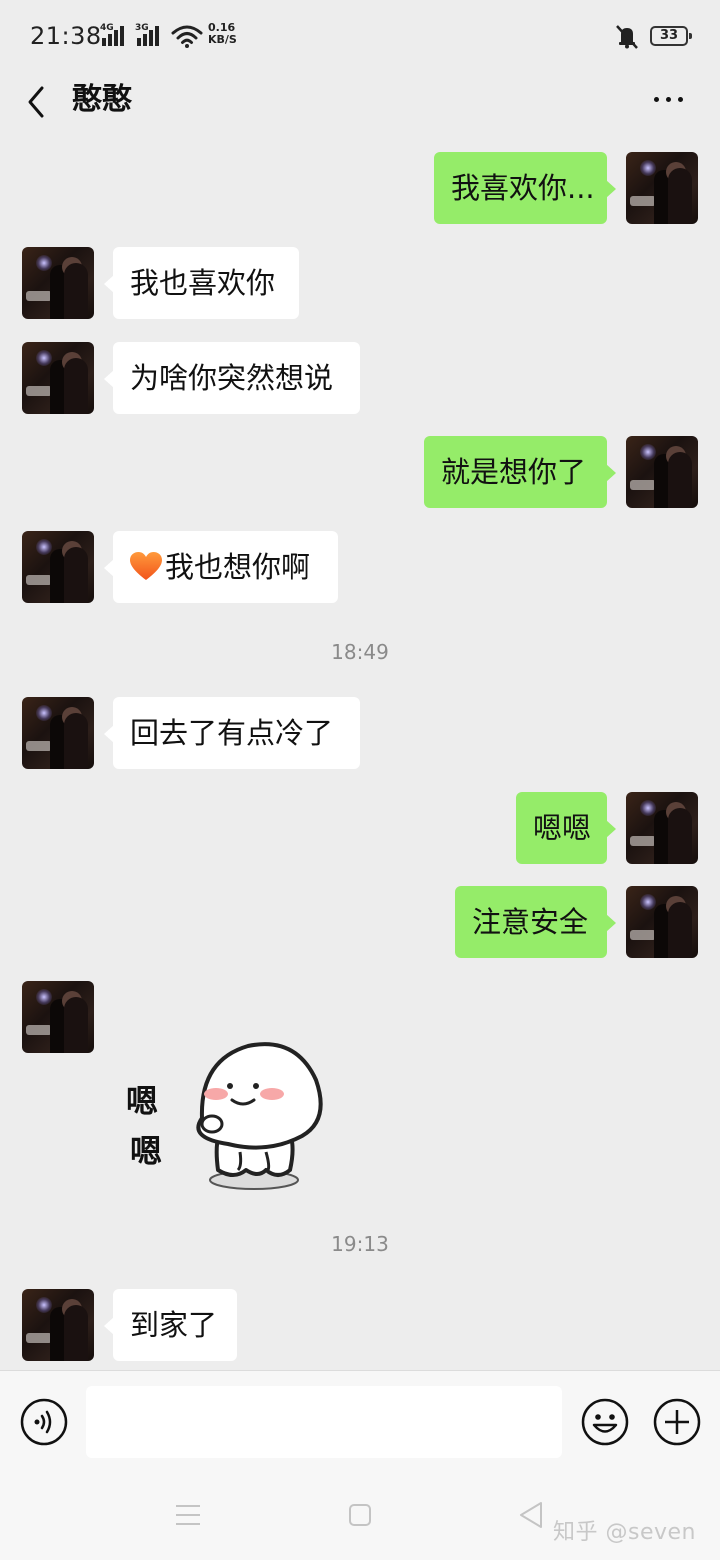 Image resolution: width=720 pixels, height=1560 pixels. Describe the element at coordinates (232, 733) in the screenshot. I see `message-bubble-received: 回去了有点冷了` at that location.